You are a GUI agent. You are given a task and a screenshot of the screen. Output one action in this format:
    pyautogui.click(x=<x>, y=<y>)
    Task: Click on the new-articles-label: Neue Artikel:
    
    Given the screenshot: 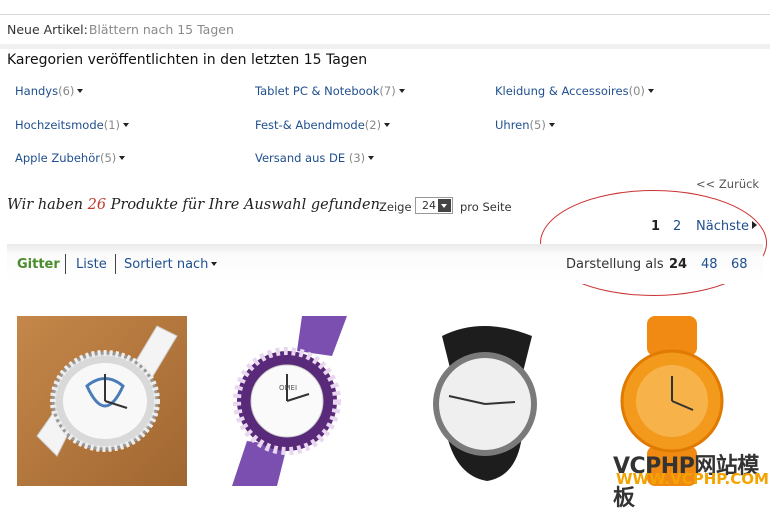 What is the action you would take?
    pyautogui.click(x=47, y=29)
    